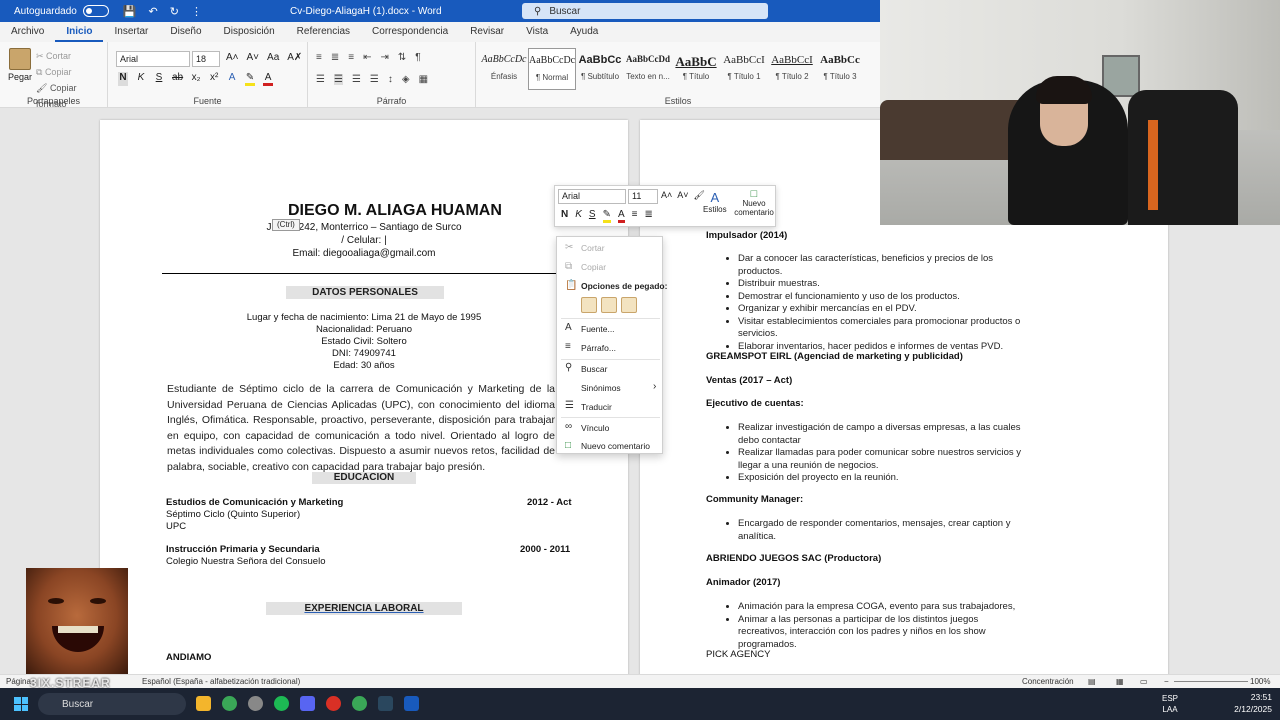  Describe the element at coordinates (1166, 681) in the screenshot. I see `zoom-out-icon: −` at that location.